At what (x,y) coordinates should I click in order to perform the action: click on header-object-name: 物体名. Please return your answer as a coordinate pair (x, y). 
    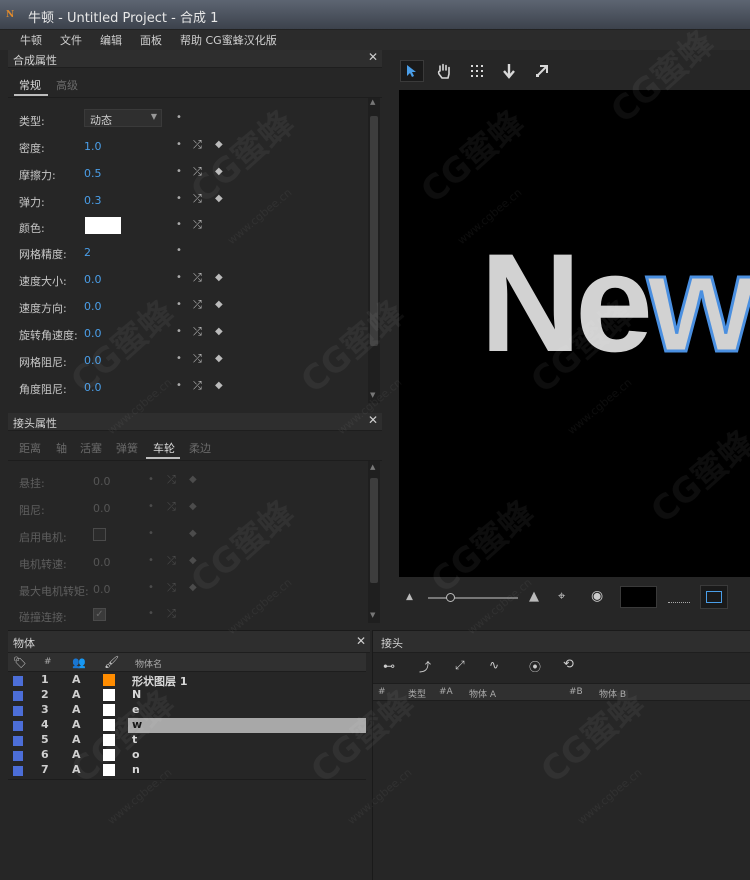
    Looking at the image, I should click on (148, 663).